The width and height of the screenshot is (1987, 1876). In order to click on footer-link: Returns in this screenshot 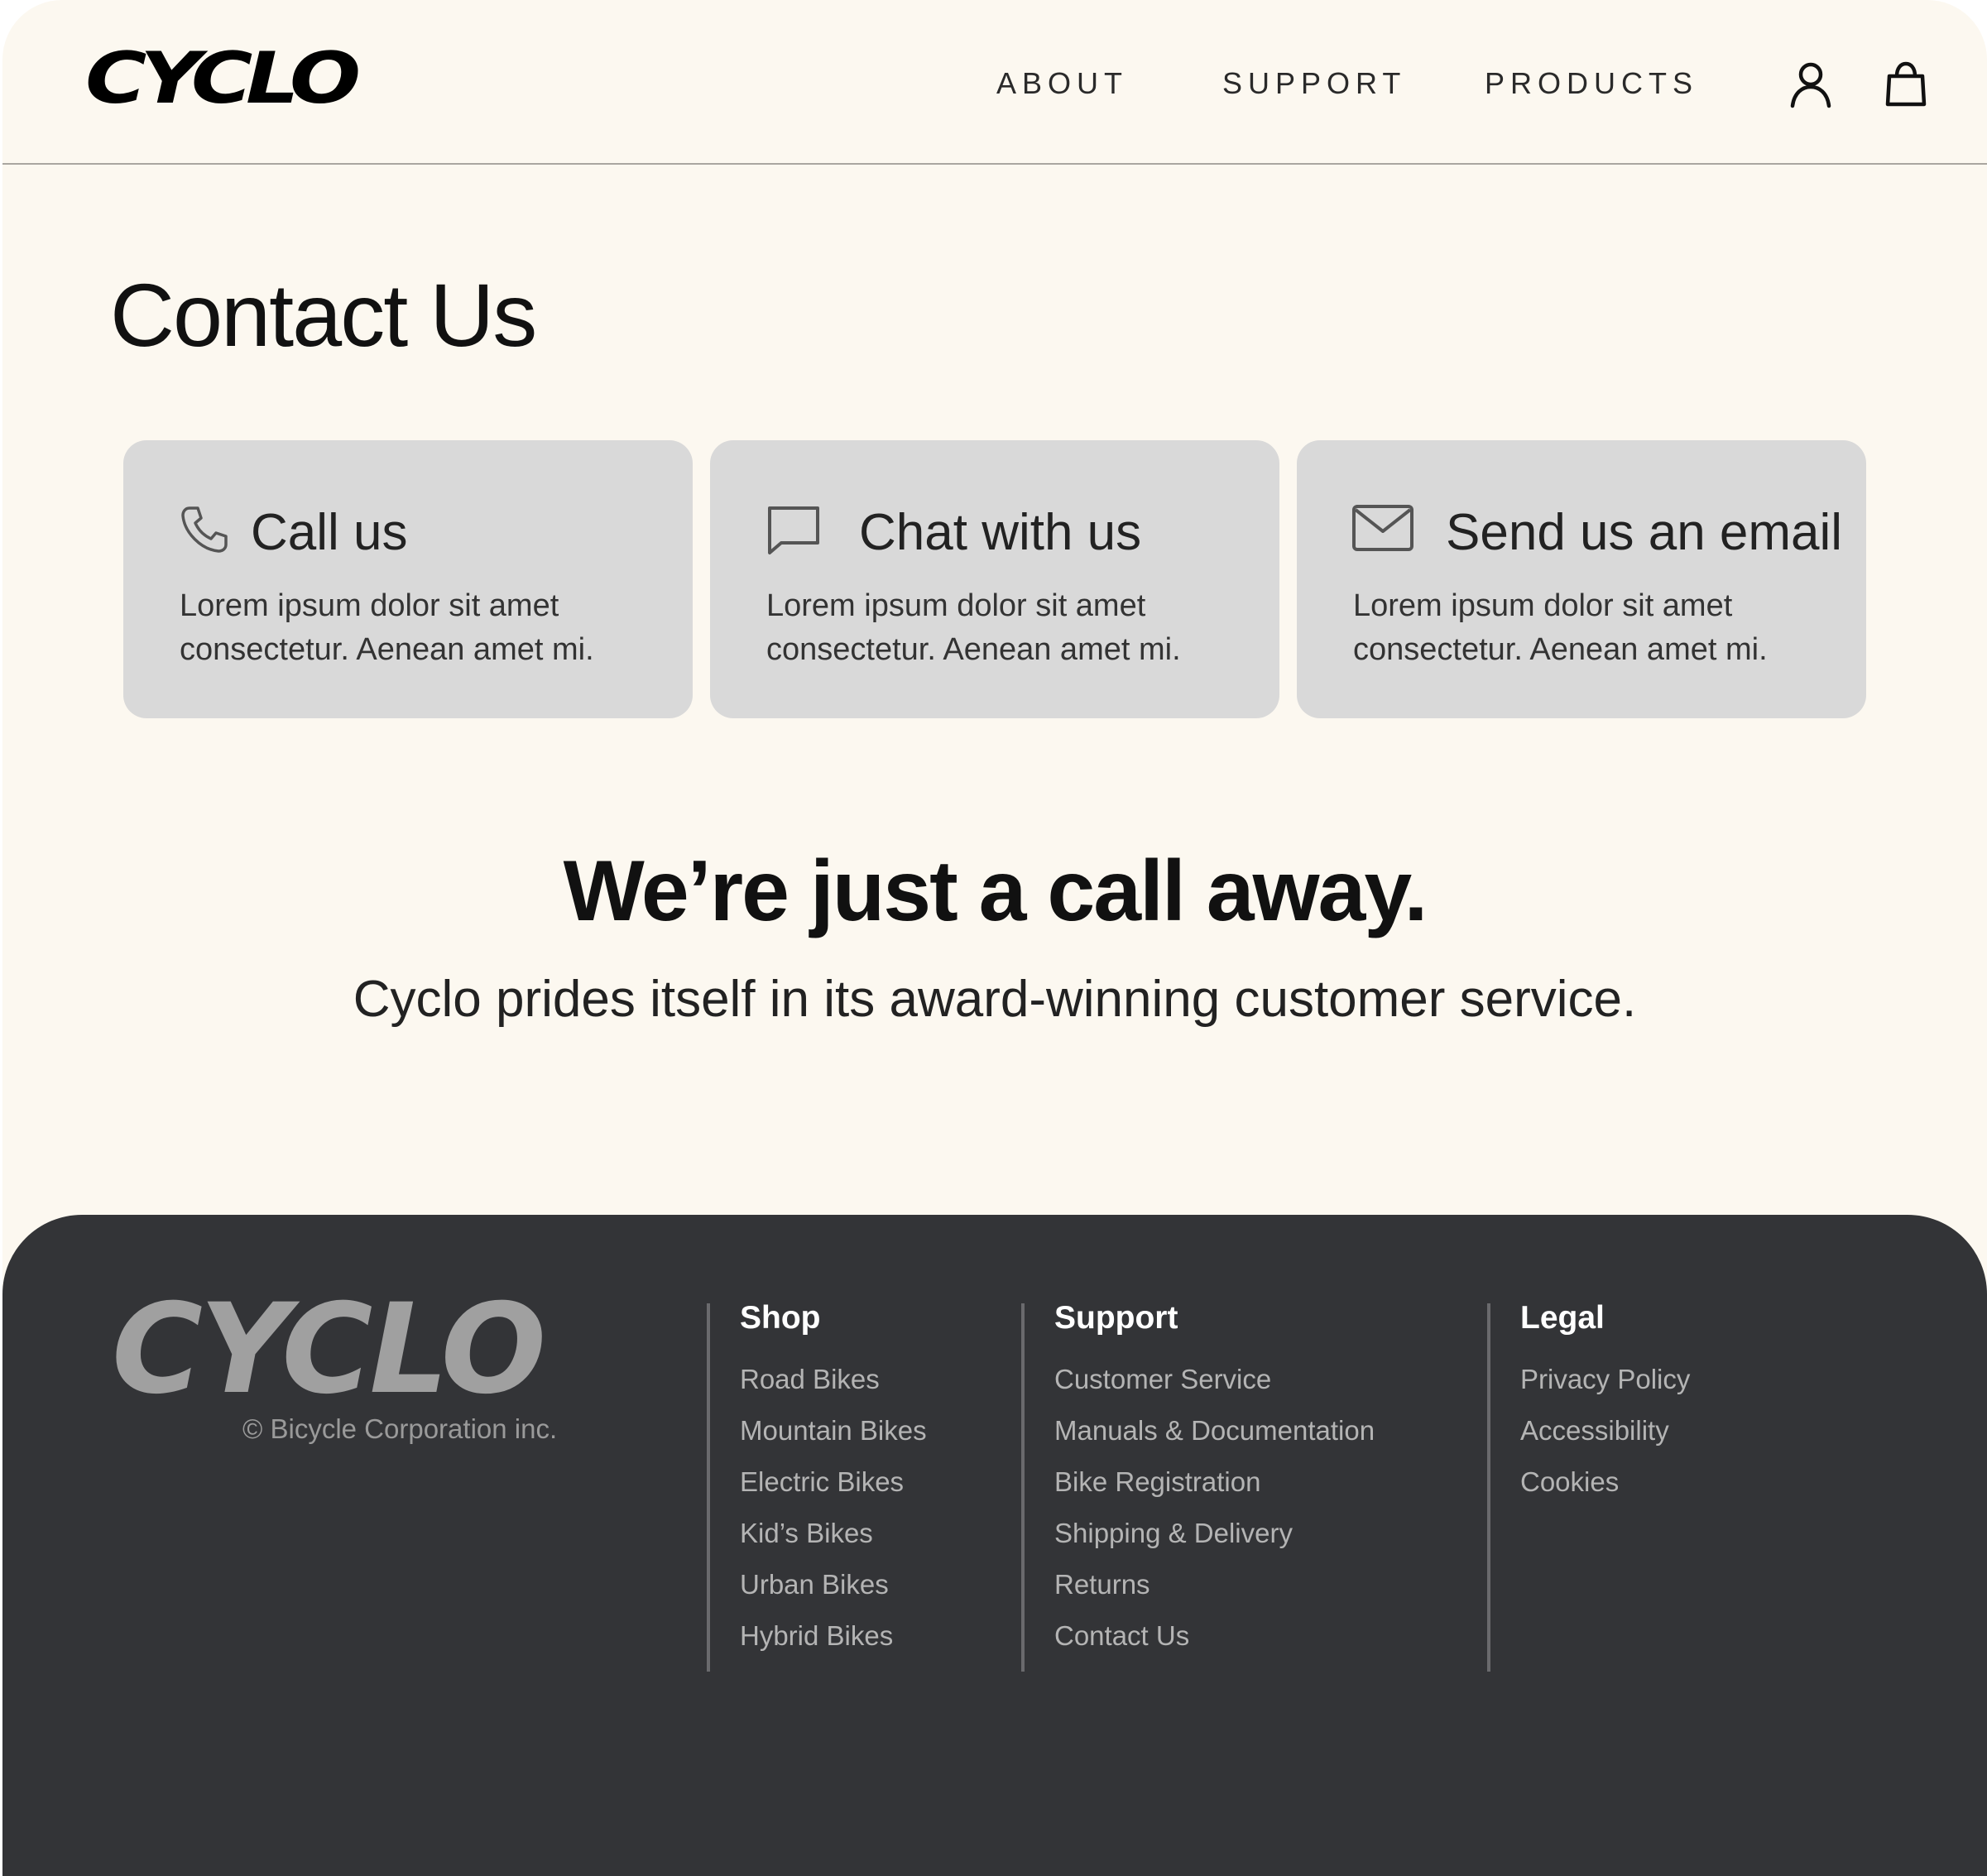, I will do `click(1214, 1584)`.